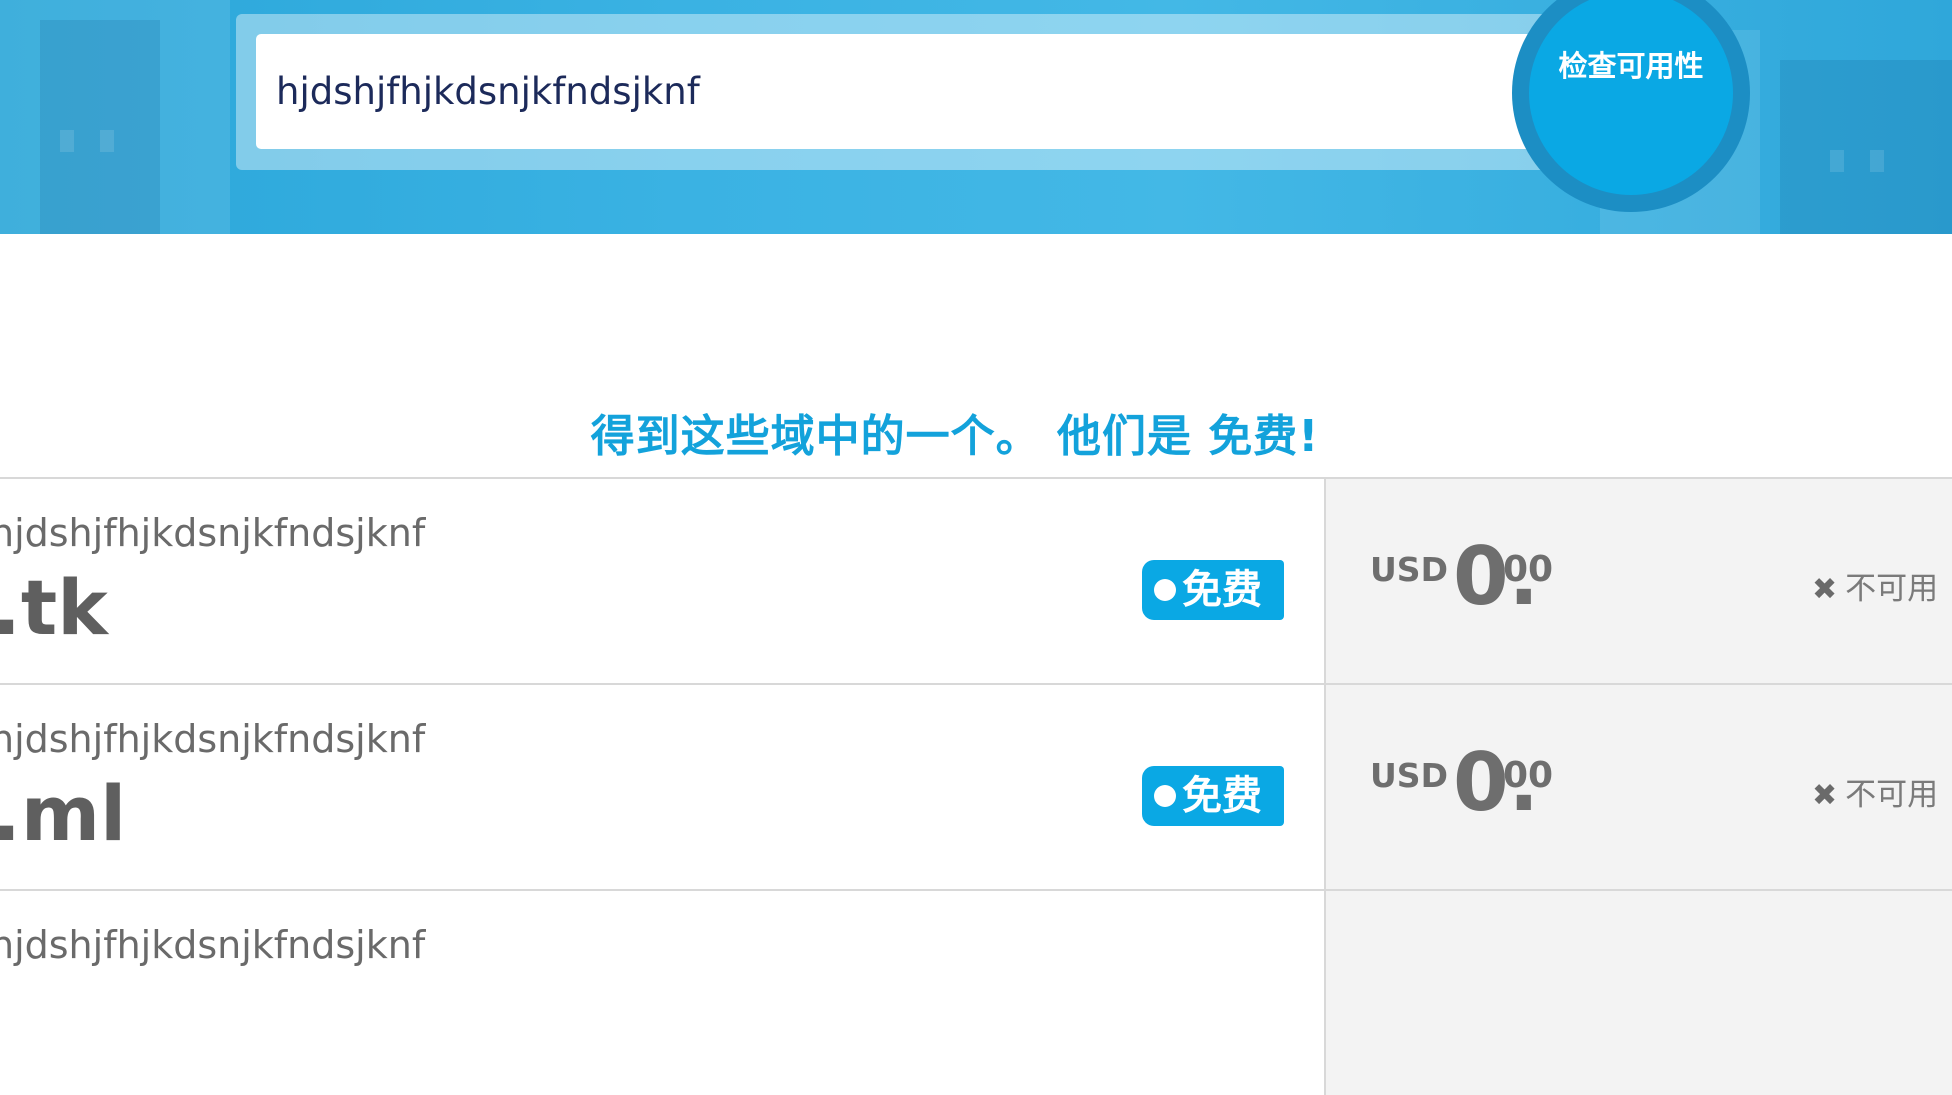 The height and width of the screenshot is (1095, 1952). Describe the element at coordinates (955, 436) in the screenshot. I see `free-domains-heading: 得到这些域中的一个。 他们是 免费!` at that location.